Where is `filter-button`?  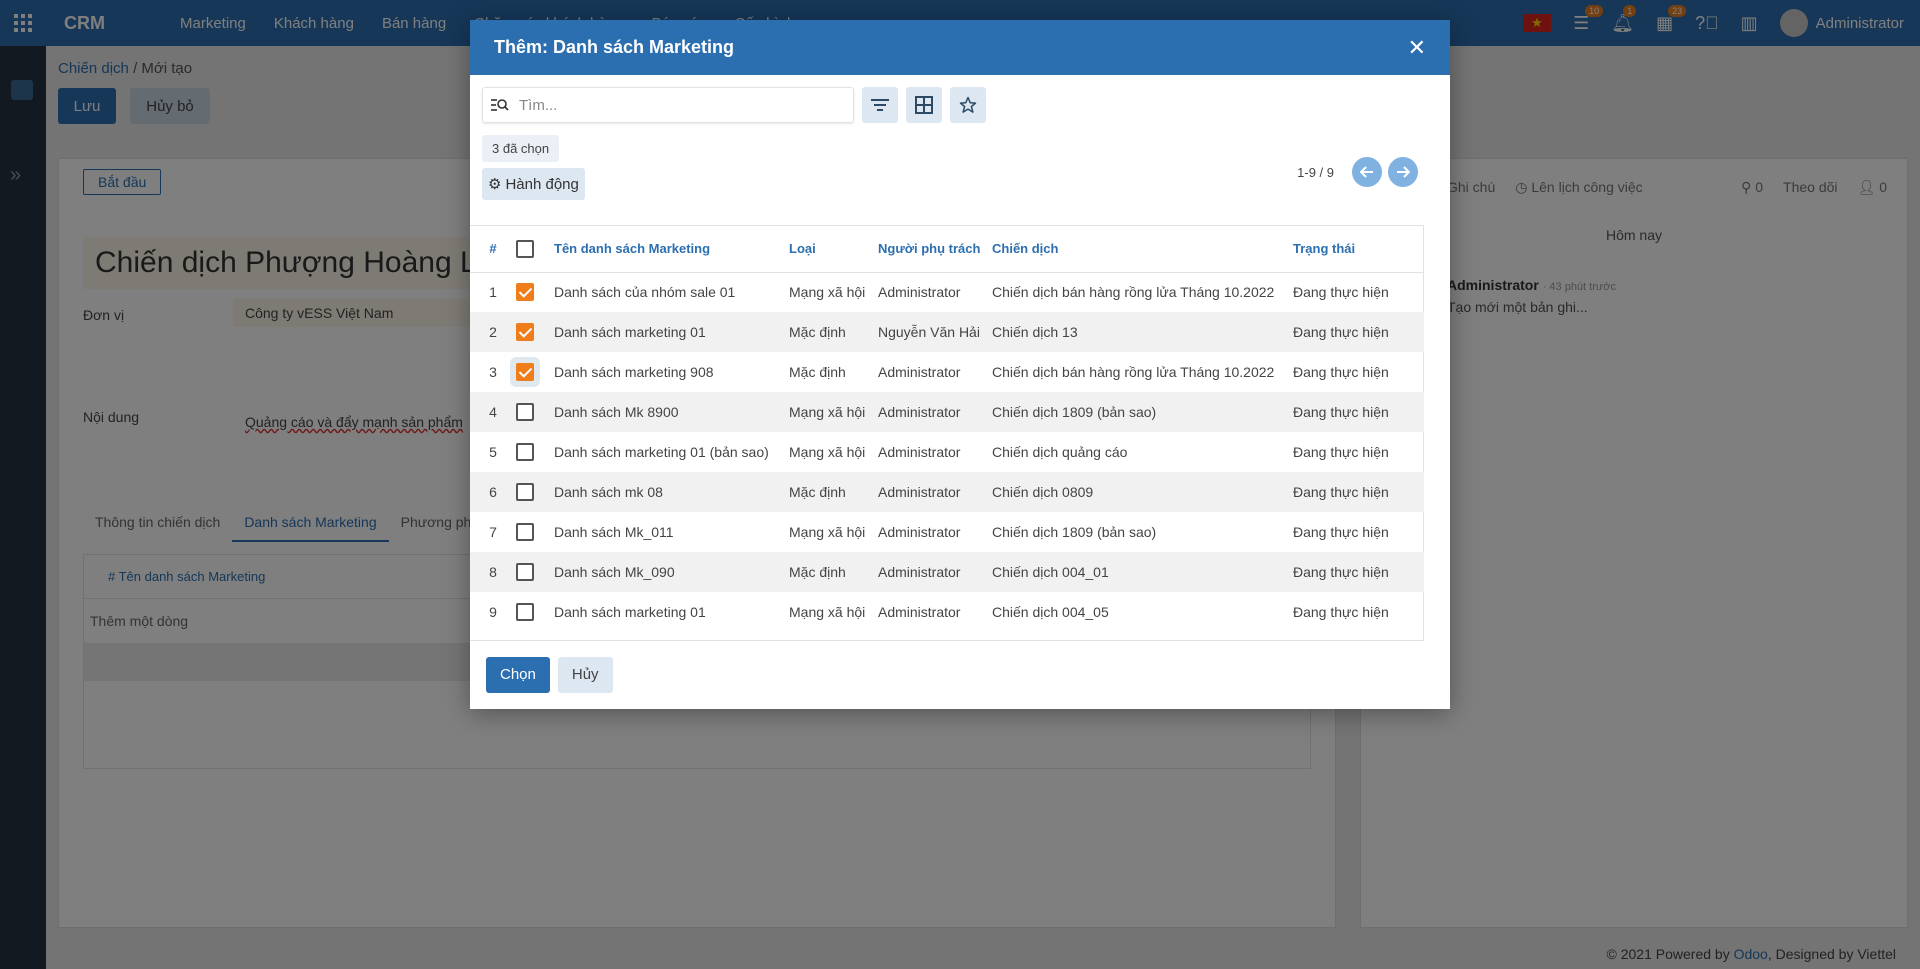
filter-button is located at coordinates (880, 105).